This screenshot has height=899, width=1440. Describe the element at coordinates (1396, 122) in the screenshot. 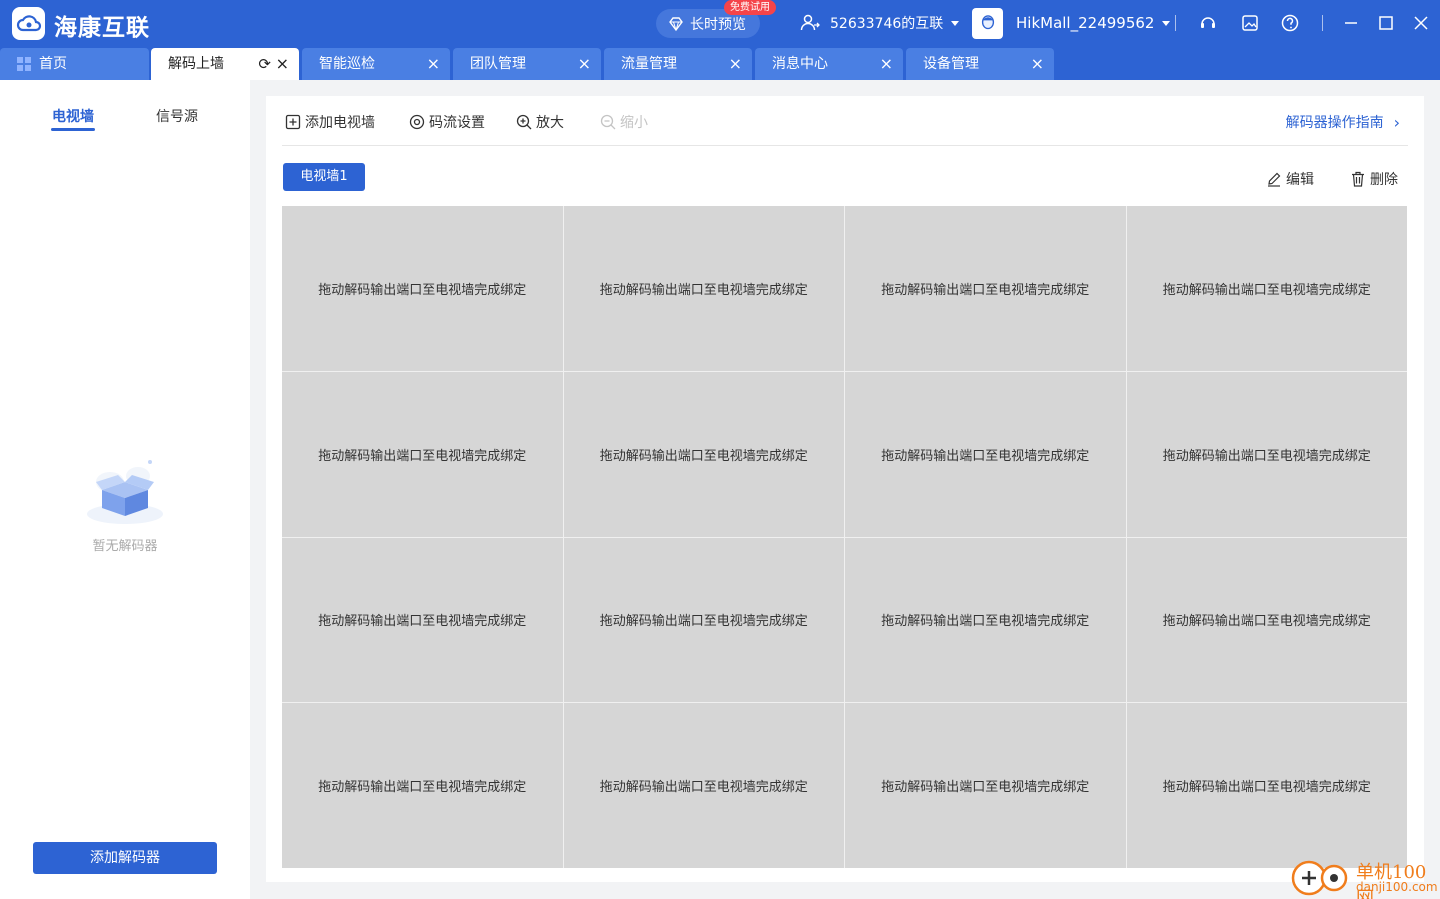

I see `chevron-right-icon: ›` at that location.